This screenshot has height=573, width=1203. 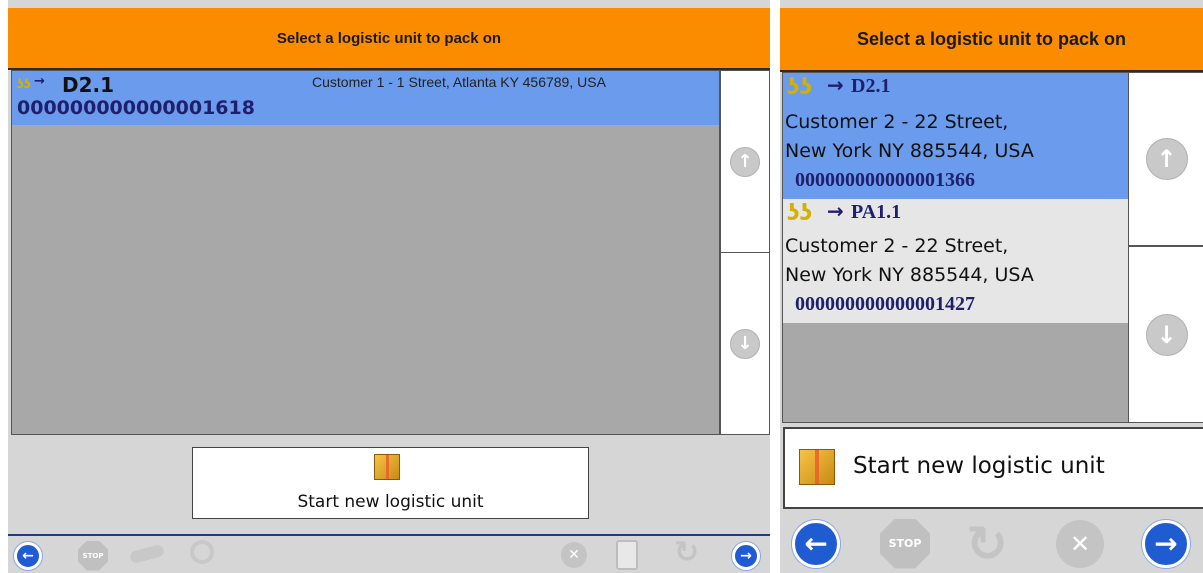 I want to click on checklist-button, so click(x=627, y=555).